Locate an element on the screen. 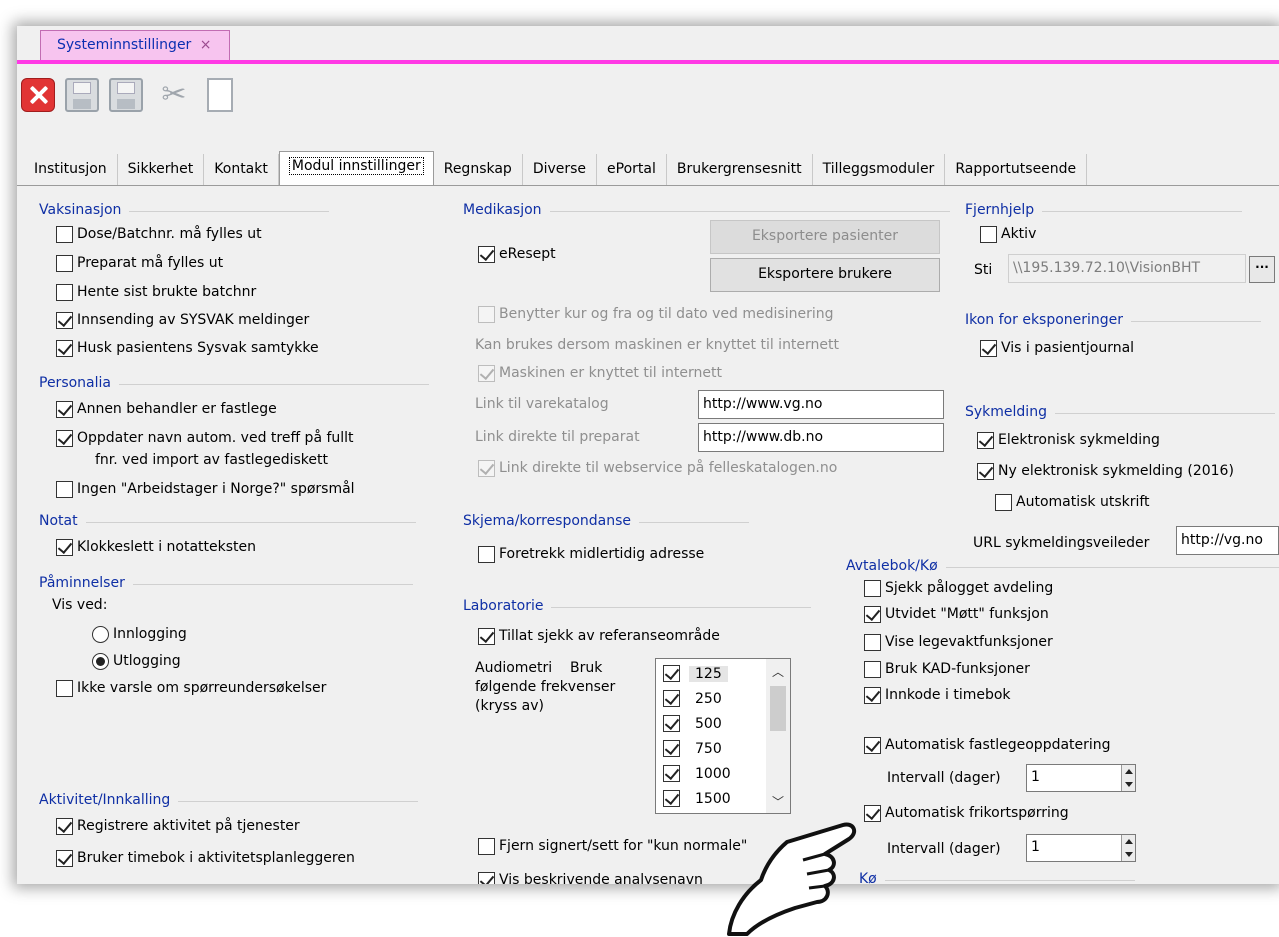 This screenshot has width=1279, height=937. checkbox-vis-pasientjournal is located at coordinates (988, 348).